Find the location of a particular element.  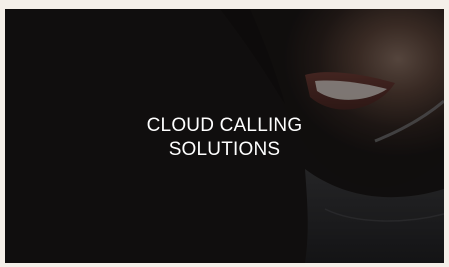

headline-line-2: SOLUTIONS is located at coordinates (224, 149).